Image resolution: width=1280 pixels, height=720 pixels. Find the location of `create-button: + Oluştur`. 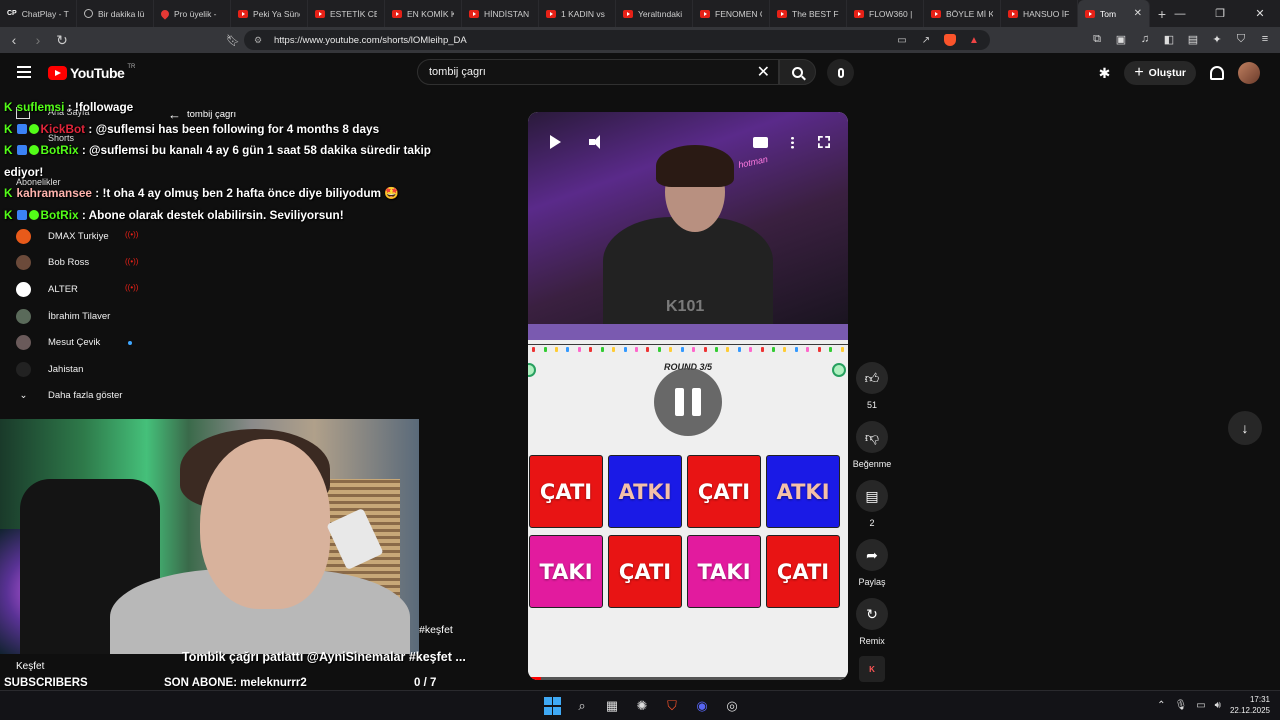

create-button: + Oluştur is located at coordinates (1160, 73).